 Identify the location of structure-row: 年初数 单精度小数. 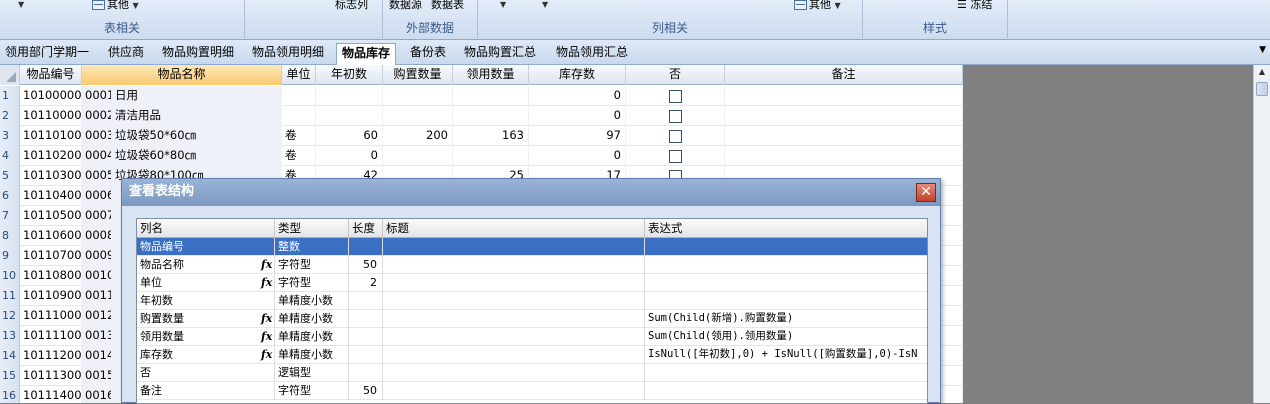
(532, 301).